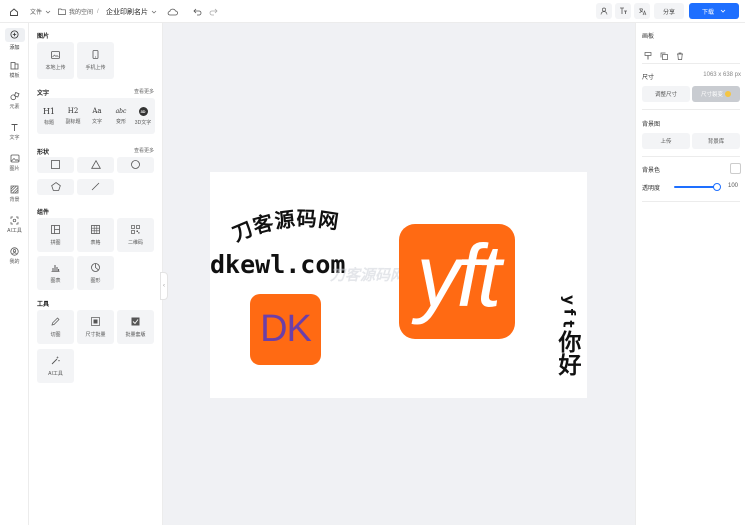  What do you see at coordinates (648, 37) in the screenshot?
I see `artboard-label: 画板` at bounding box center [648, 37].